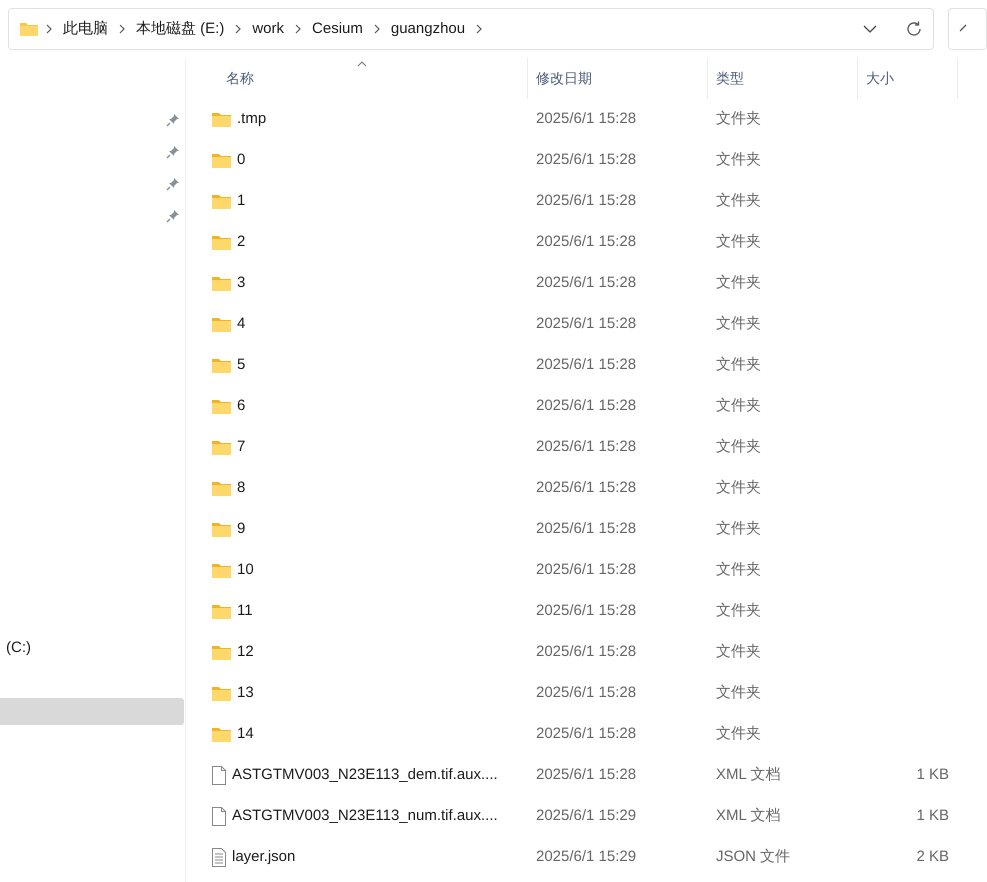 This screenshot has height=882, width=987. I want to click on file-row: 6 2025/6/1 15:28 文件夹, so click(586, 406).